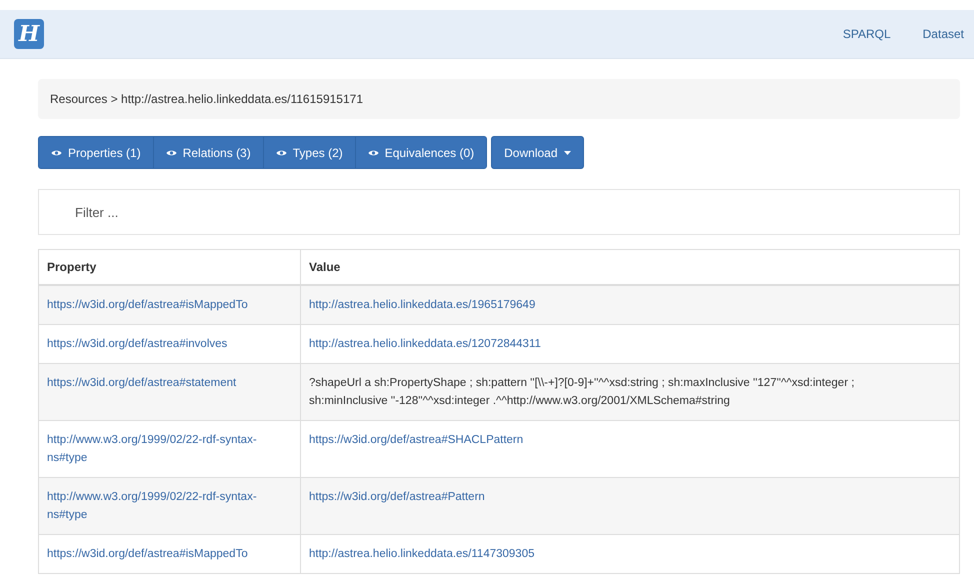 The width and height of the screenshot is (974, 578). I want to click on nav-link: SPARQL, so click(866, 34).